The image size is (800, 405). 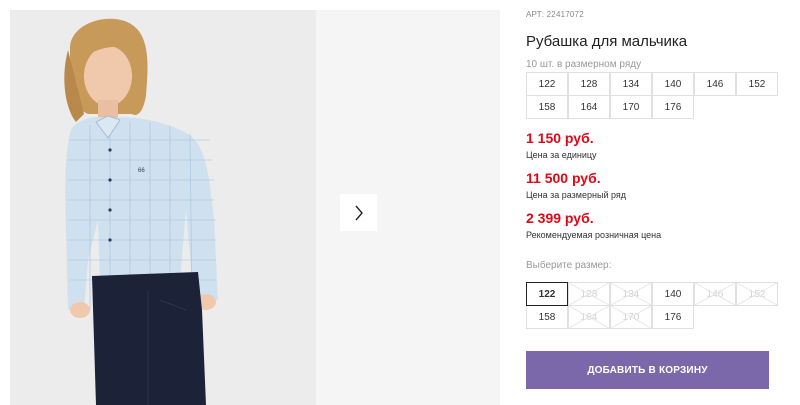 What do you see at coordinates (631, 84) in the screenshot?
I see `size-row-cell: 134` at bounding box center [631, 84].